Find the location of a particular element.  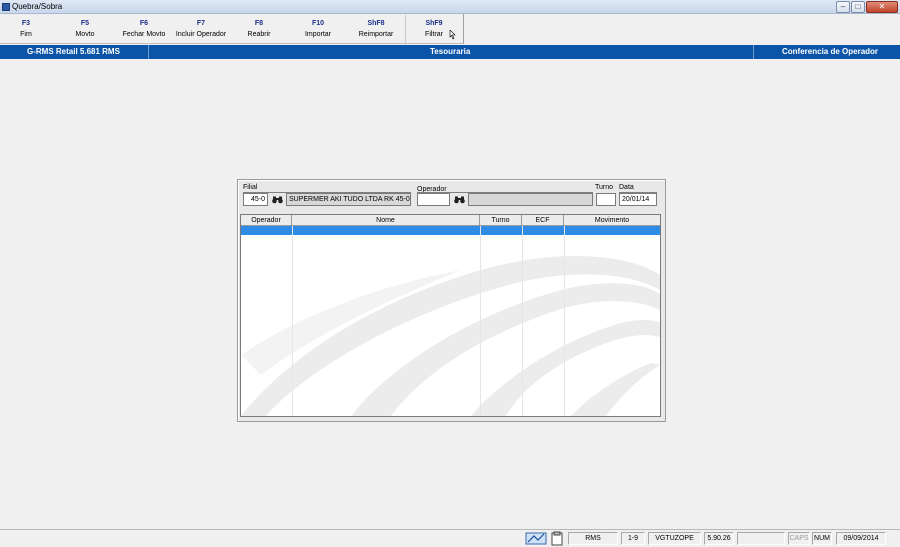

movto-button: F5 Movto is located at coordinates (85, 29).